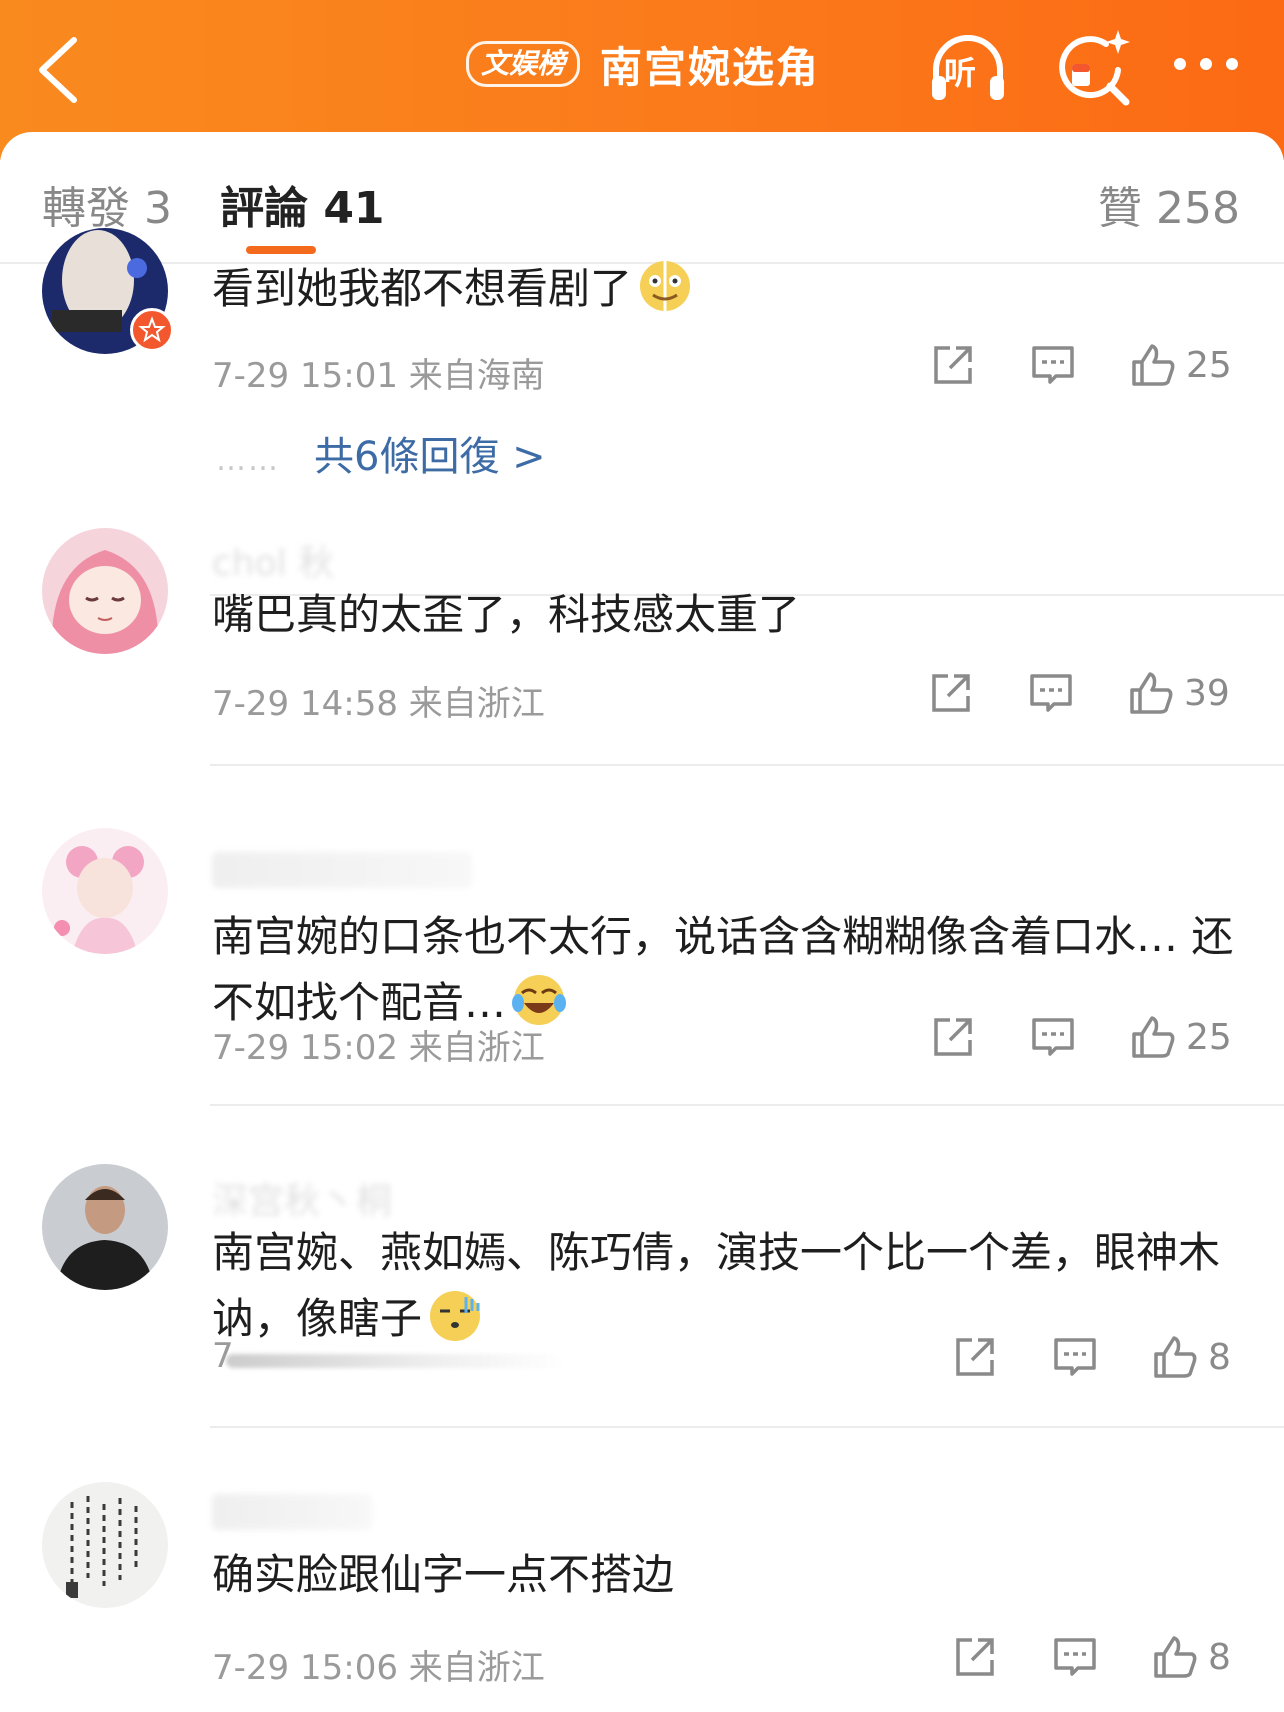 Image resolution: width=1284 pixels, height=1712 pixels. What do you see at coordinates (665, 286) in the screenshot?
I see `grimace-emoji-icon` at bounding box center [665, 286].